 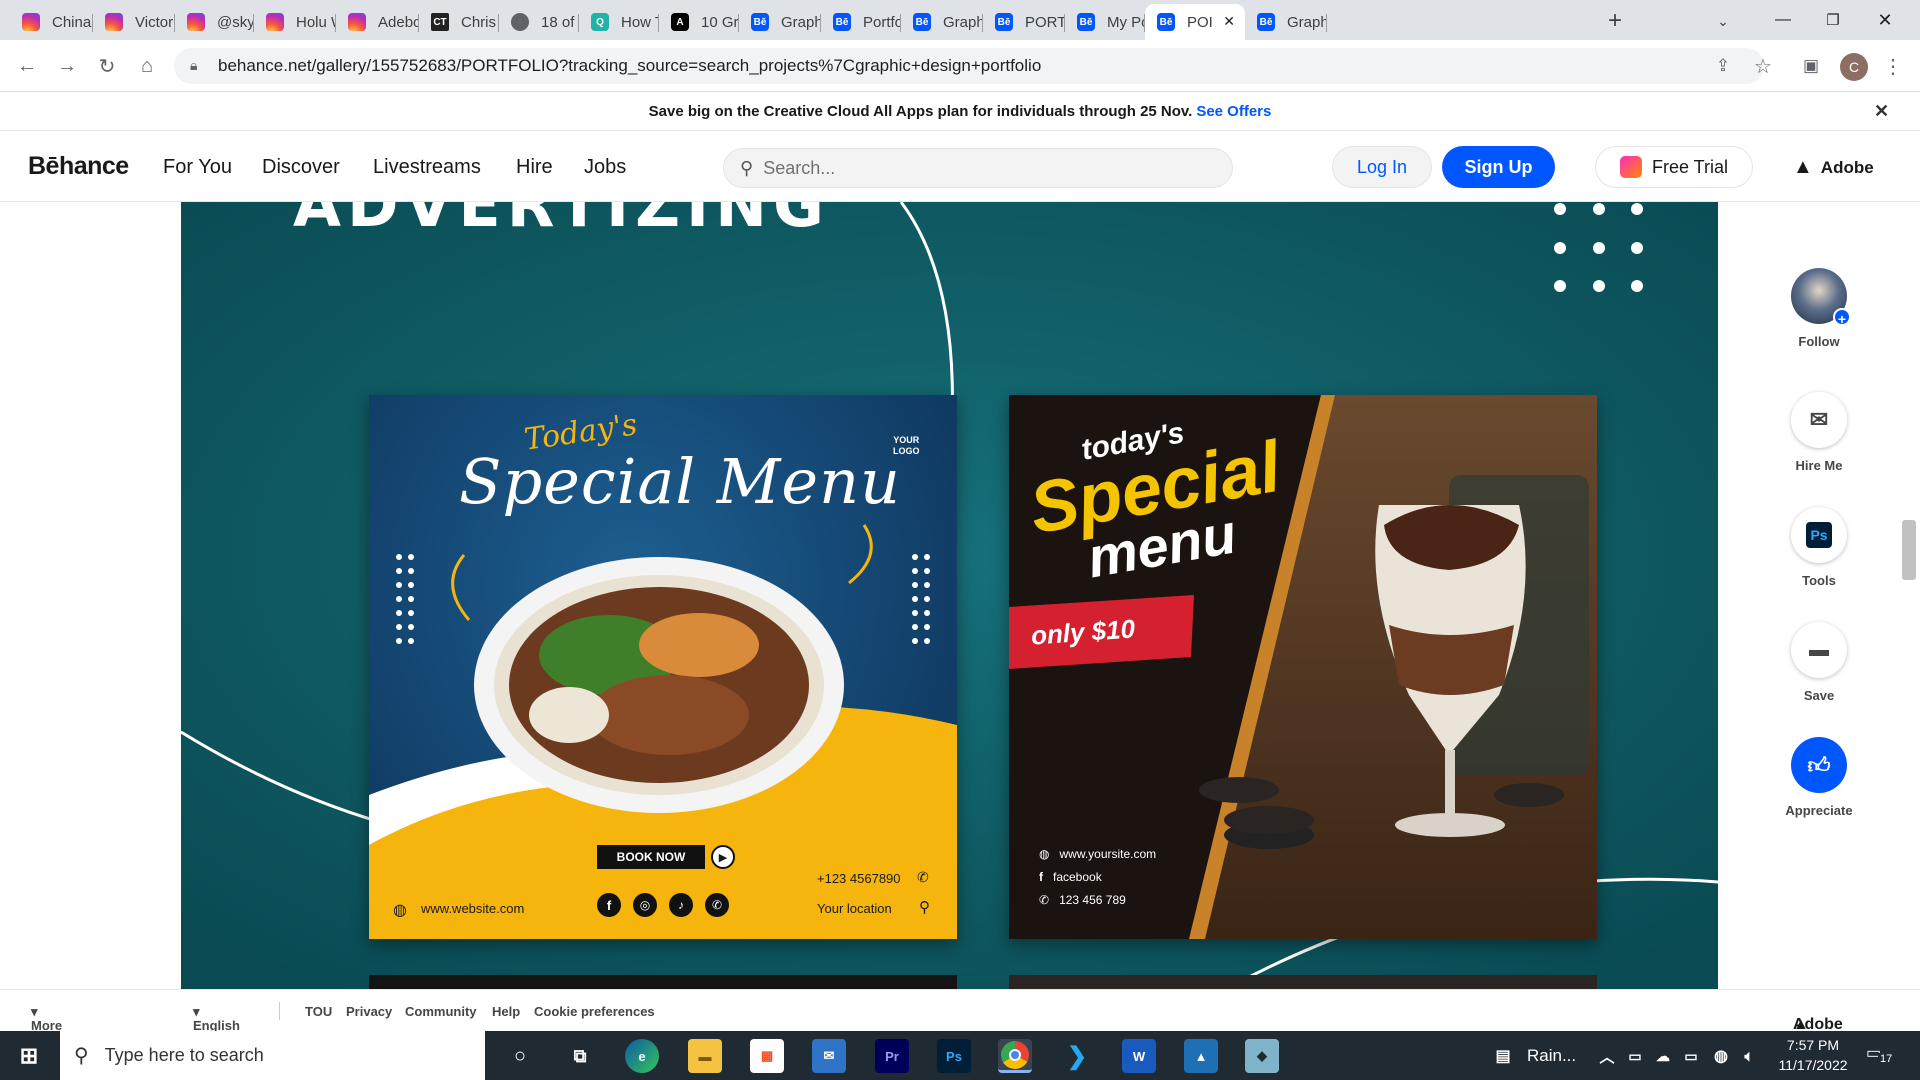 I want to click on browser-tab: A 10 Grap, so click(x=699, y=22).